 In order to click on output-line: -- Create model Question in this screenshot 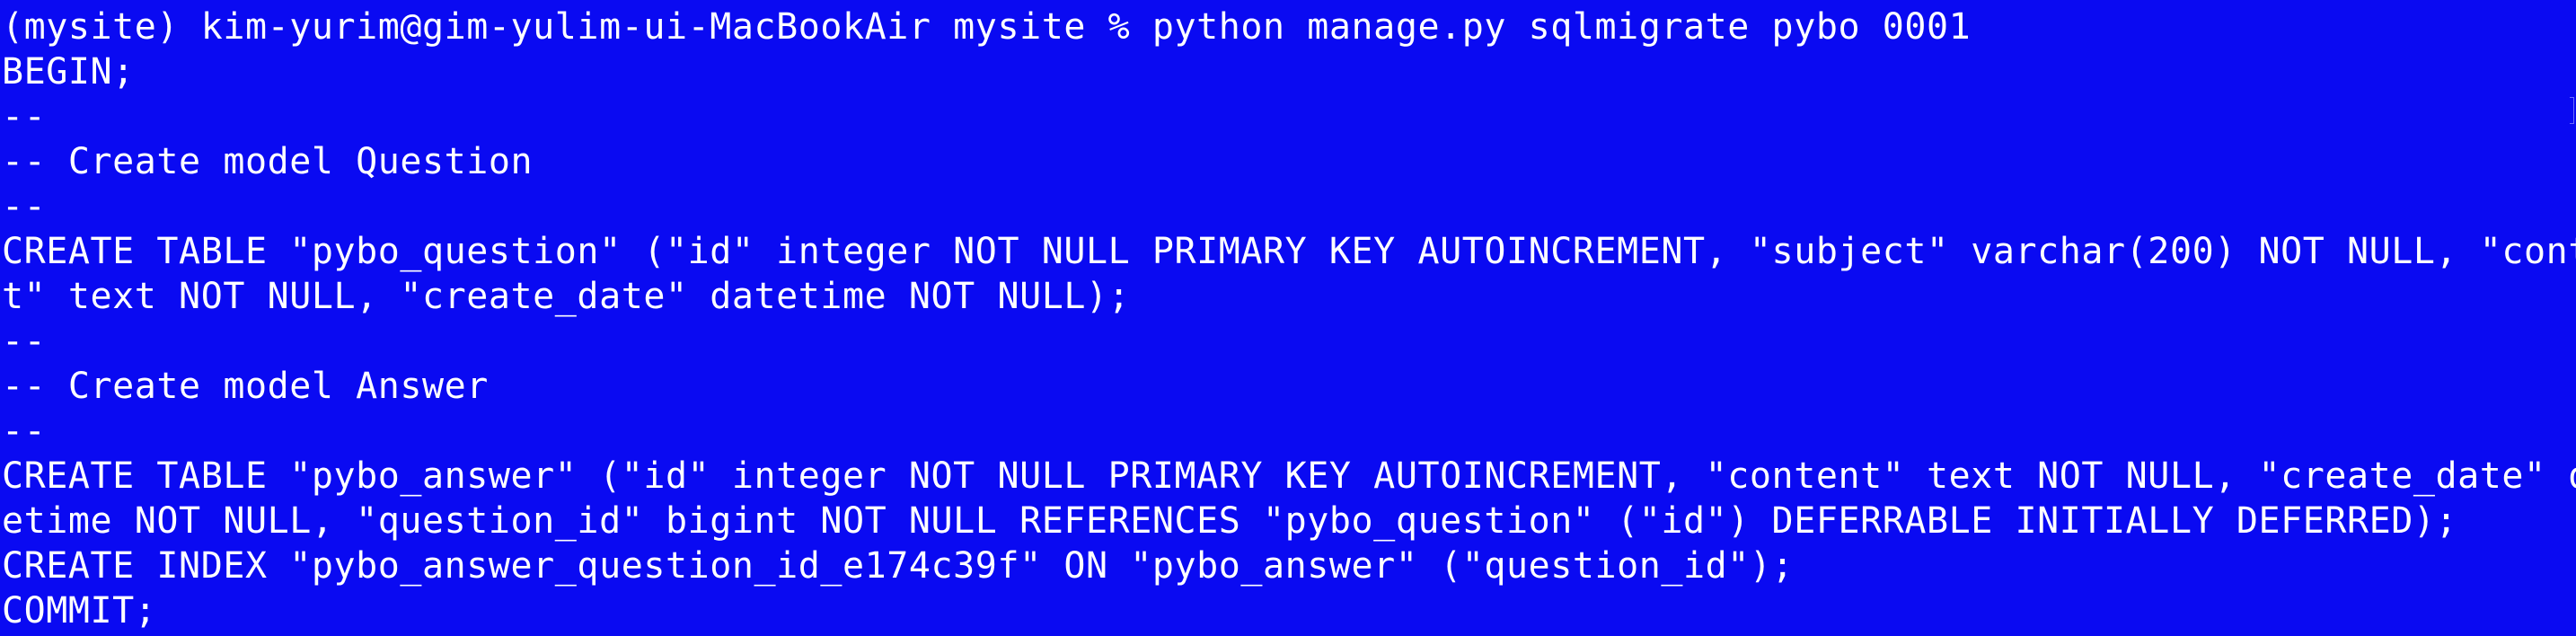, I will do `click(268, 161)`.